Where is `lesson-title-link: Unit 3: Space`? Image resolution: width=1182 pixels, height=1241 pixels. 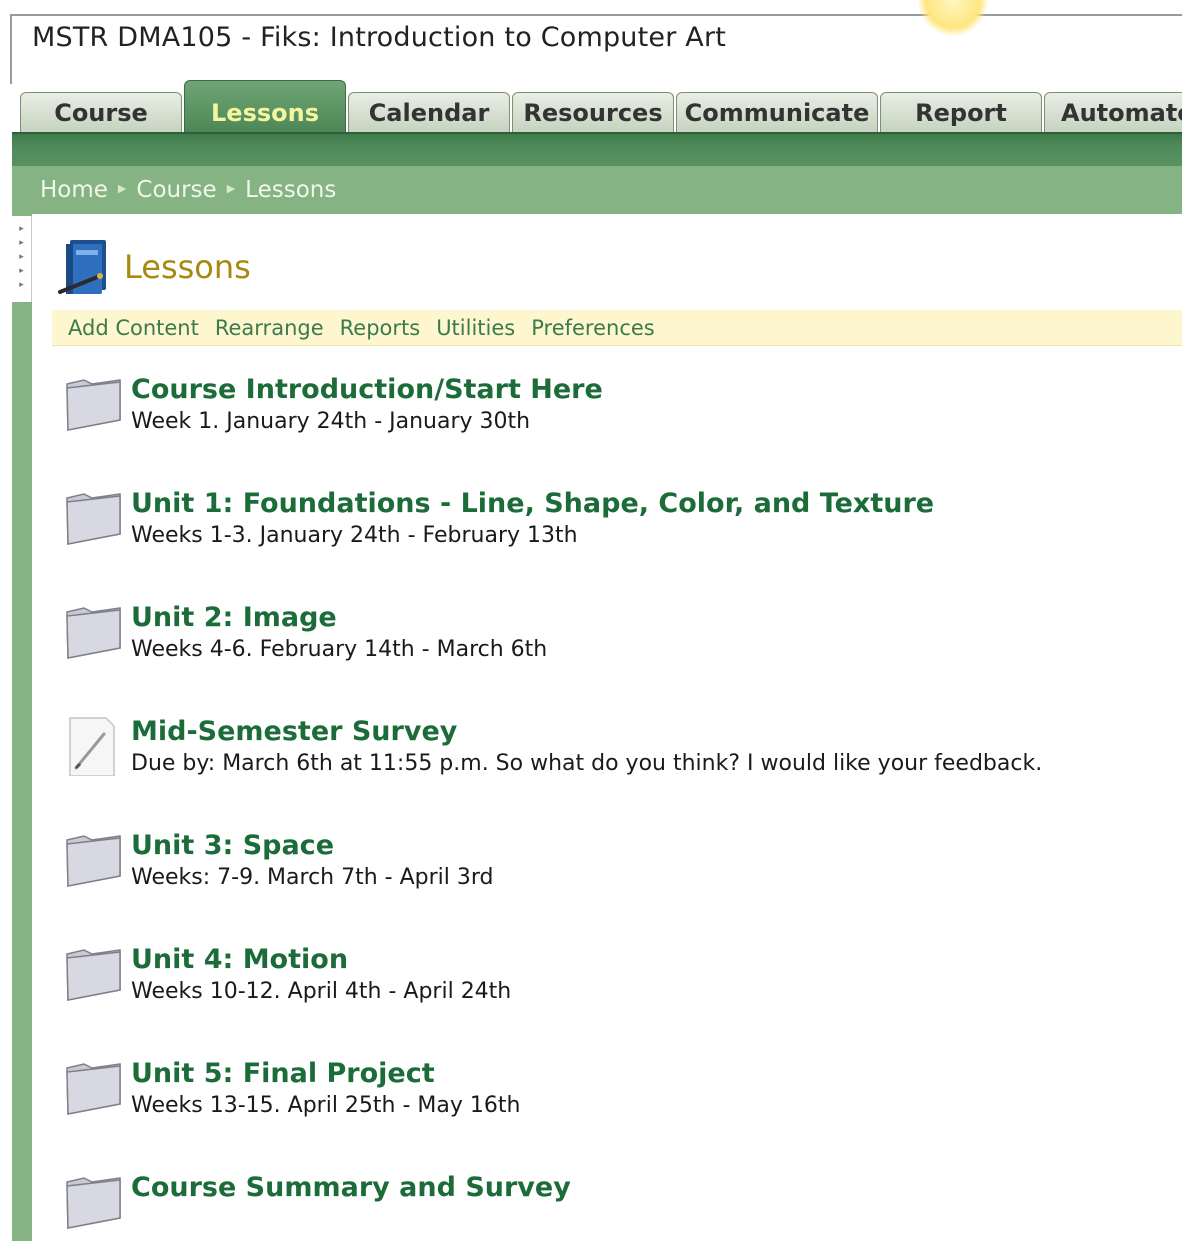 lesson-title-link: Unit 3: Space is located at coordinates (232, 845).